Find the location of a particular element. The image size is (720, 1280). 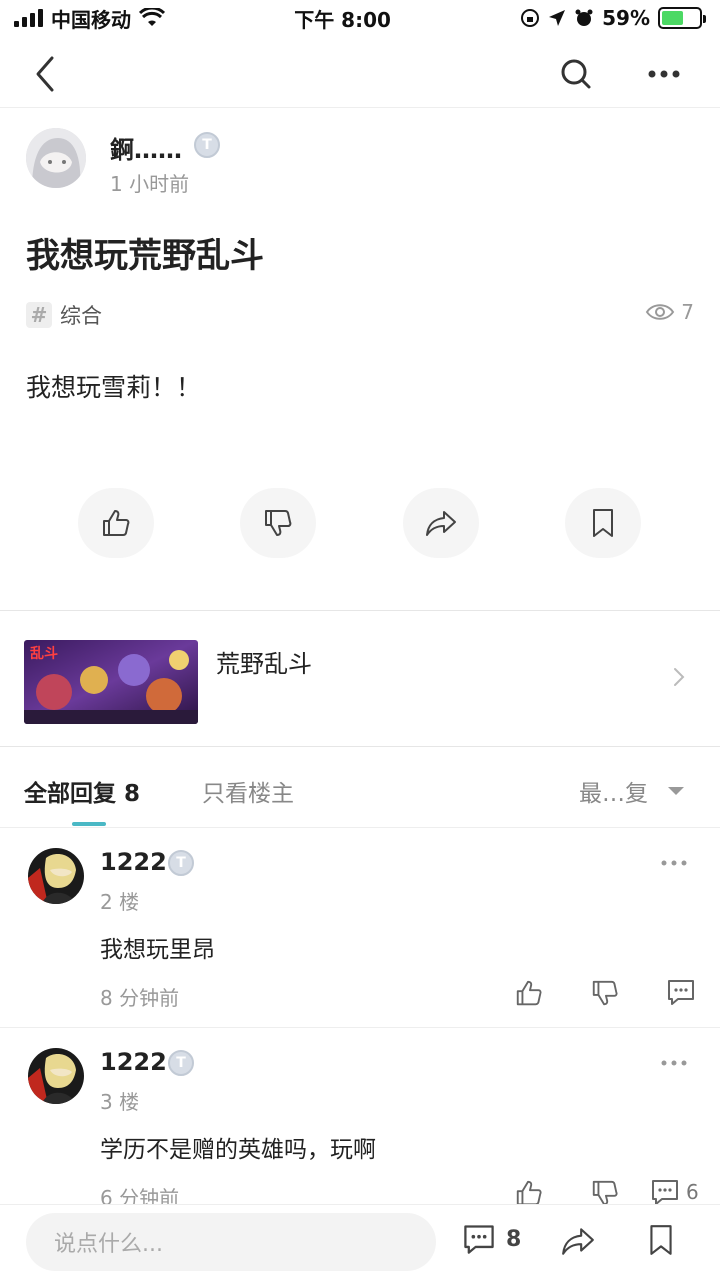

post-actions is located at coordinates (360, 523).